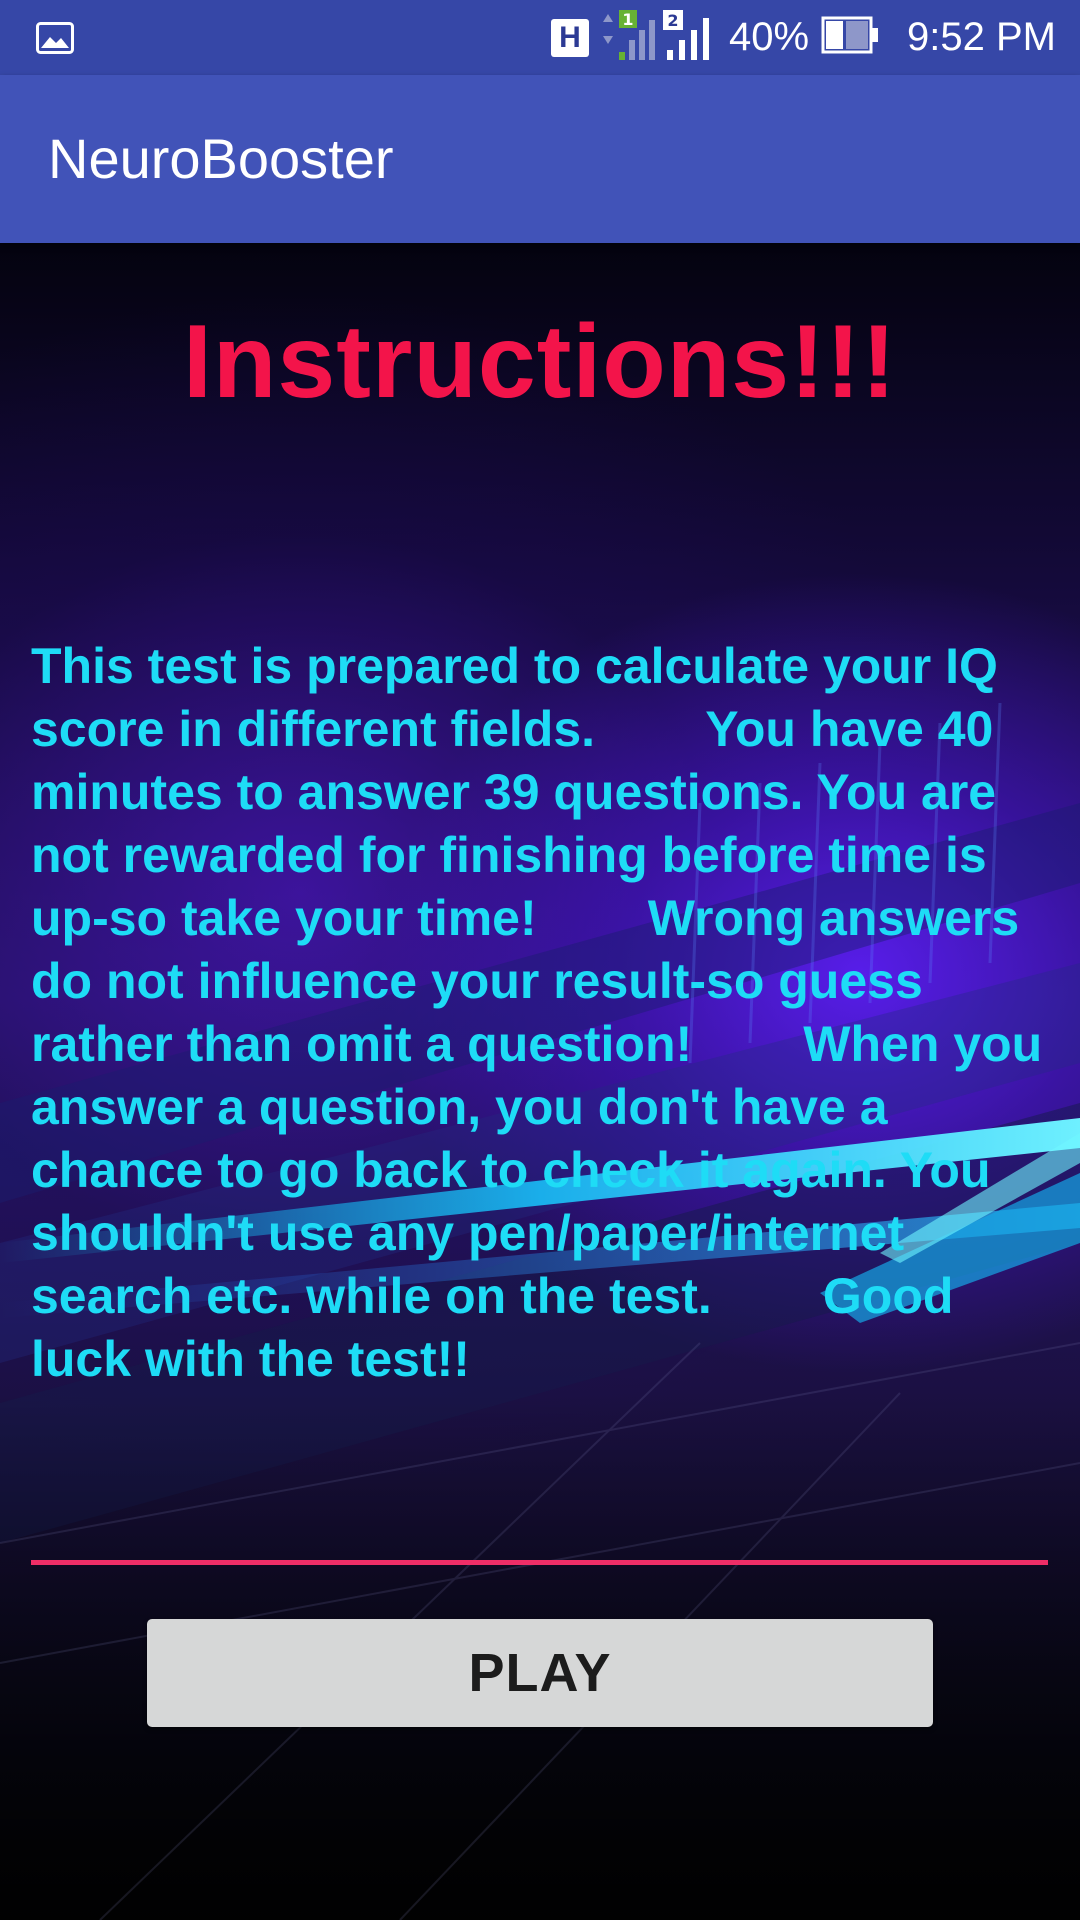 Image resolution: width=1080 pixels, height=1920 pixels. I want to click on battery-icon, so click(850, 37).